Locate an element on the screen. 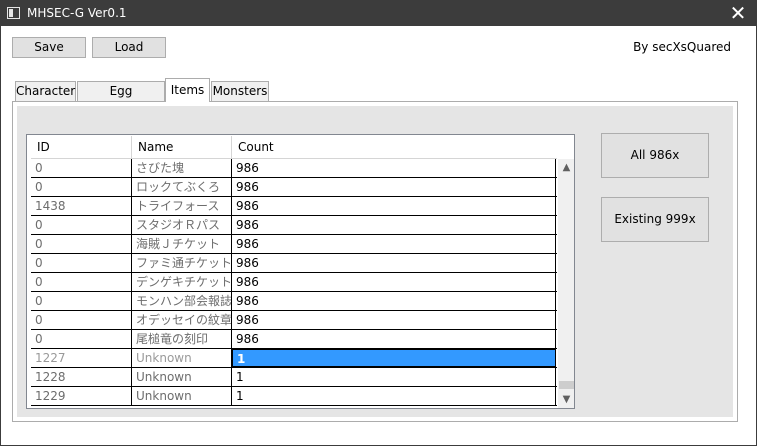  window-title: MHSEC-G Ver0.1 is located at coordinates (77, 13).